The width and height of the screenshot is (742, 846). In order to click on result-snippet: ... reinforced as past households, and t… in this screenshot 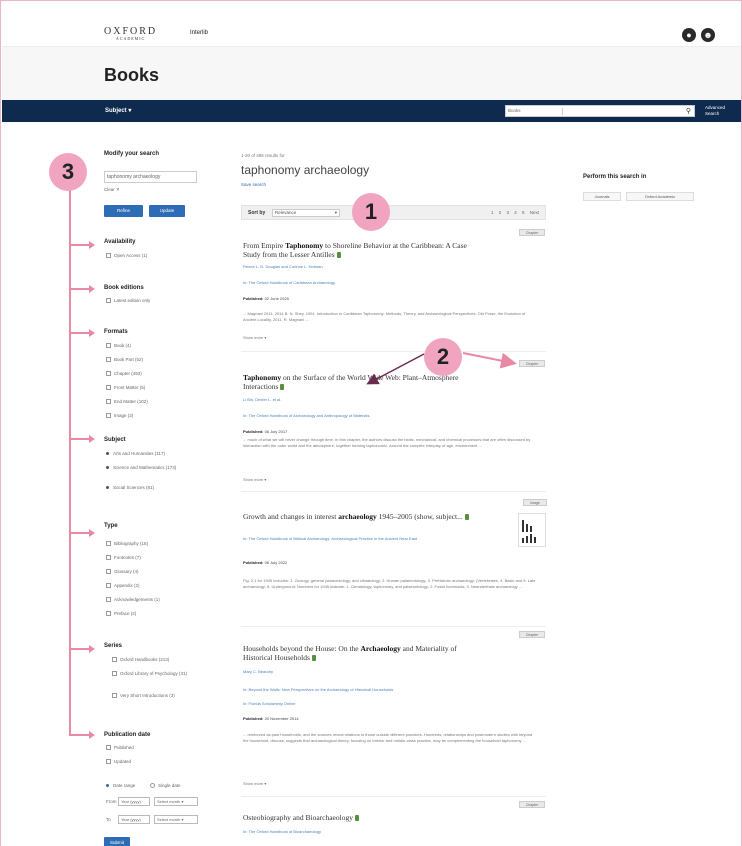, I will do `click(388, 737)`.